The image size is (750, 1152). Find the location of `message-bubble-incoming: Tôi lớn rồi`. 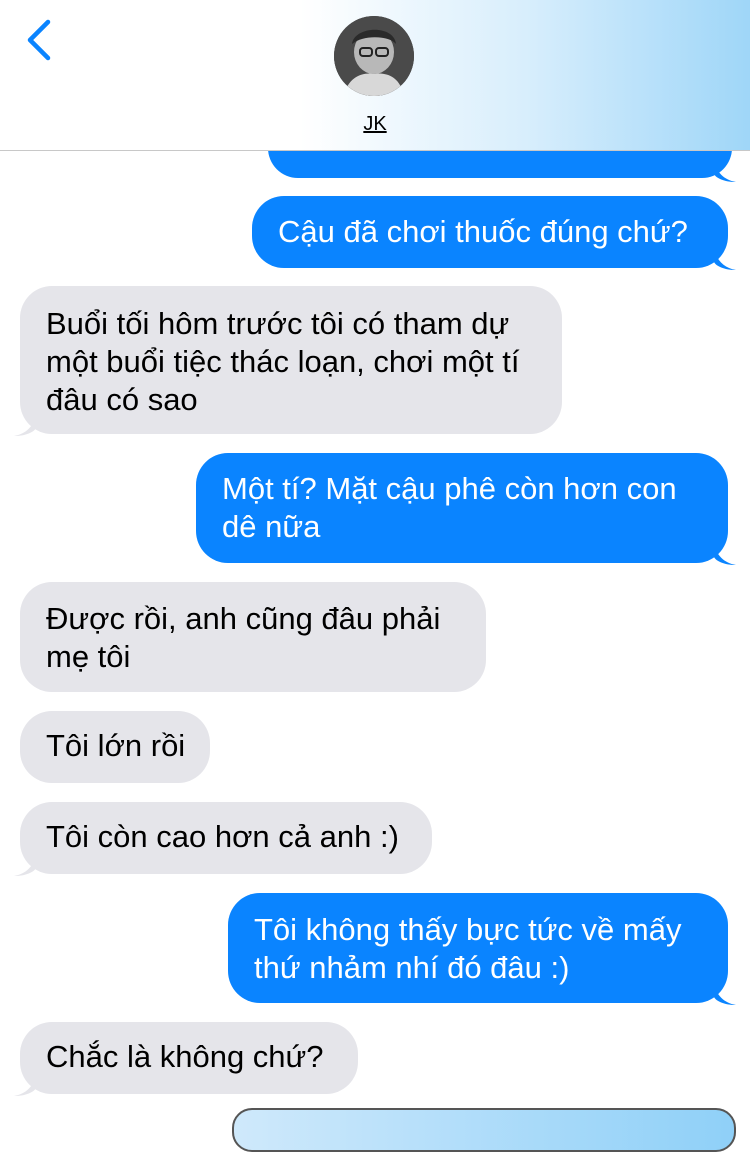

message-bubble-incoming: Tôi lớn rồi is located at coordinates (115, 747).